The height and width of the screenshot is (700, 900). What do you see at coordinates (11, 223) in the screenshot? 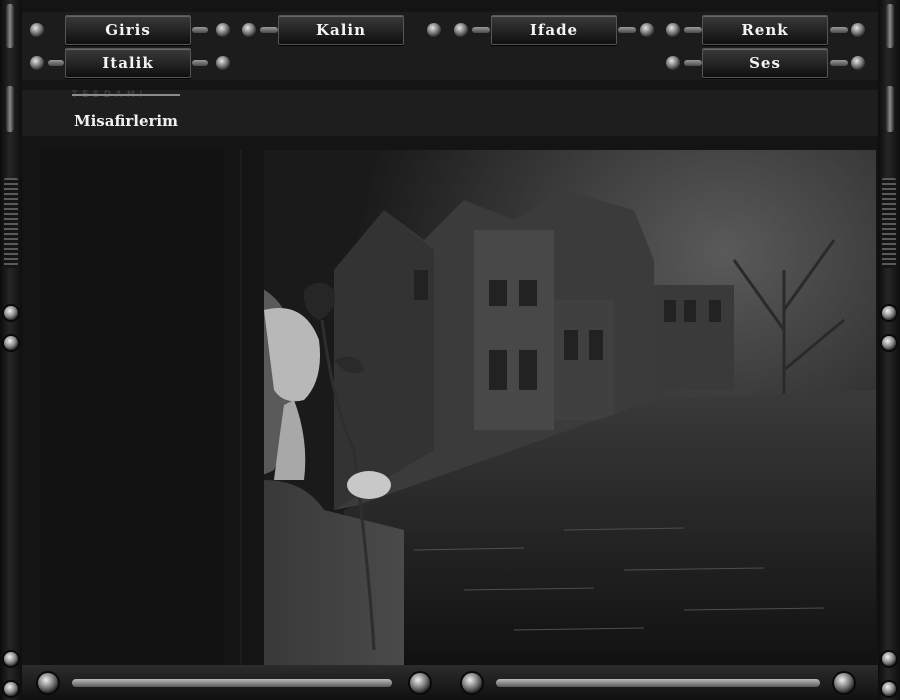
I see `left-grille-icon` at bounding box center [11, 223].